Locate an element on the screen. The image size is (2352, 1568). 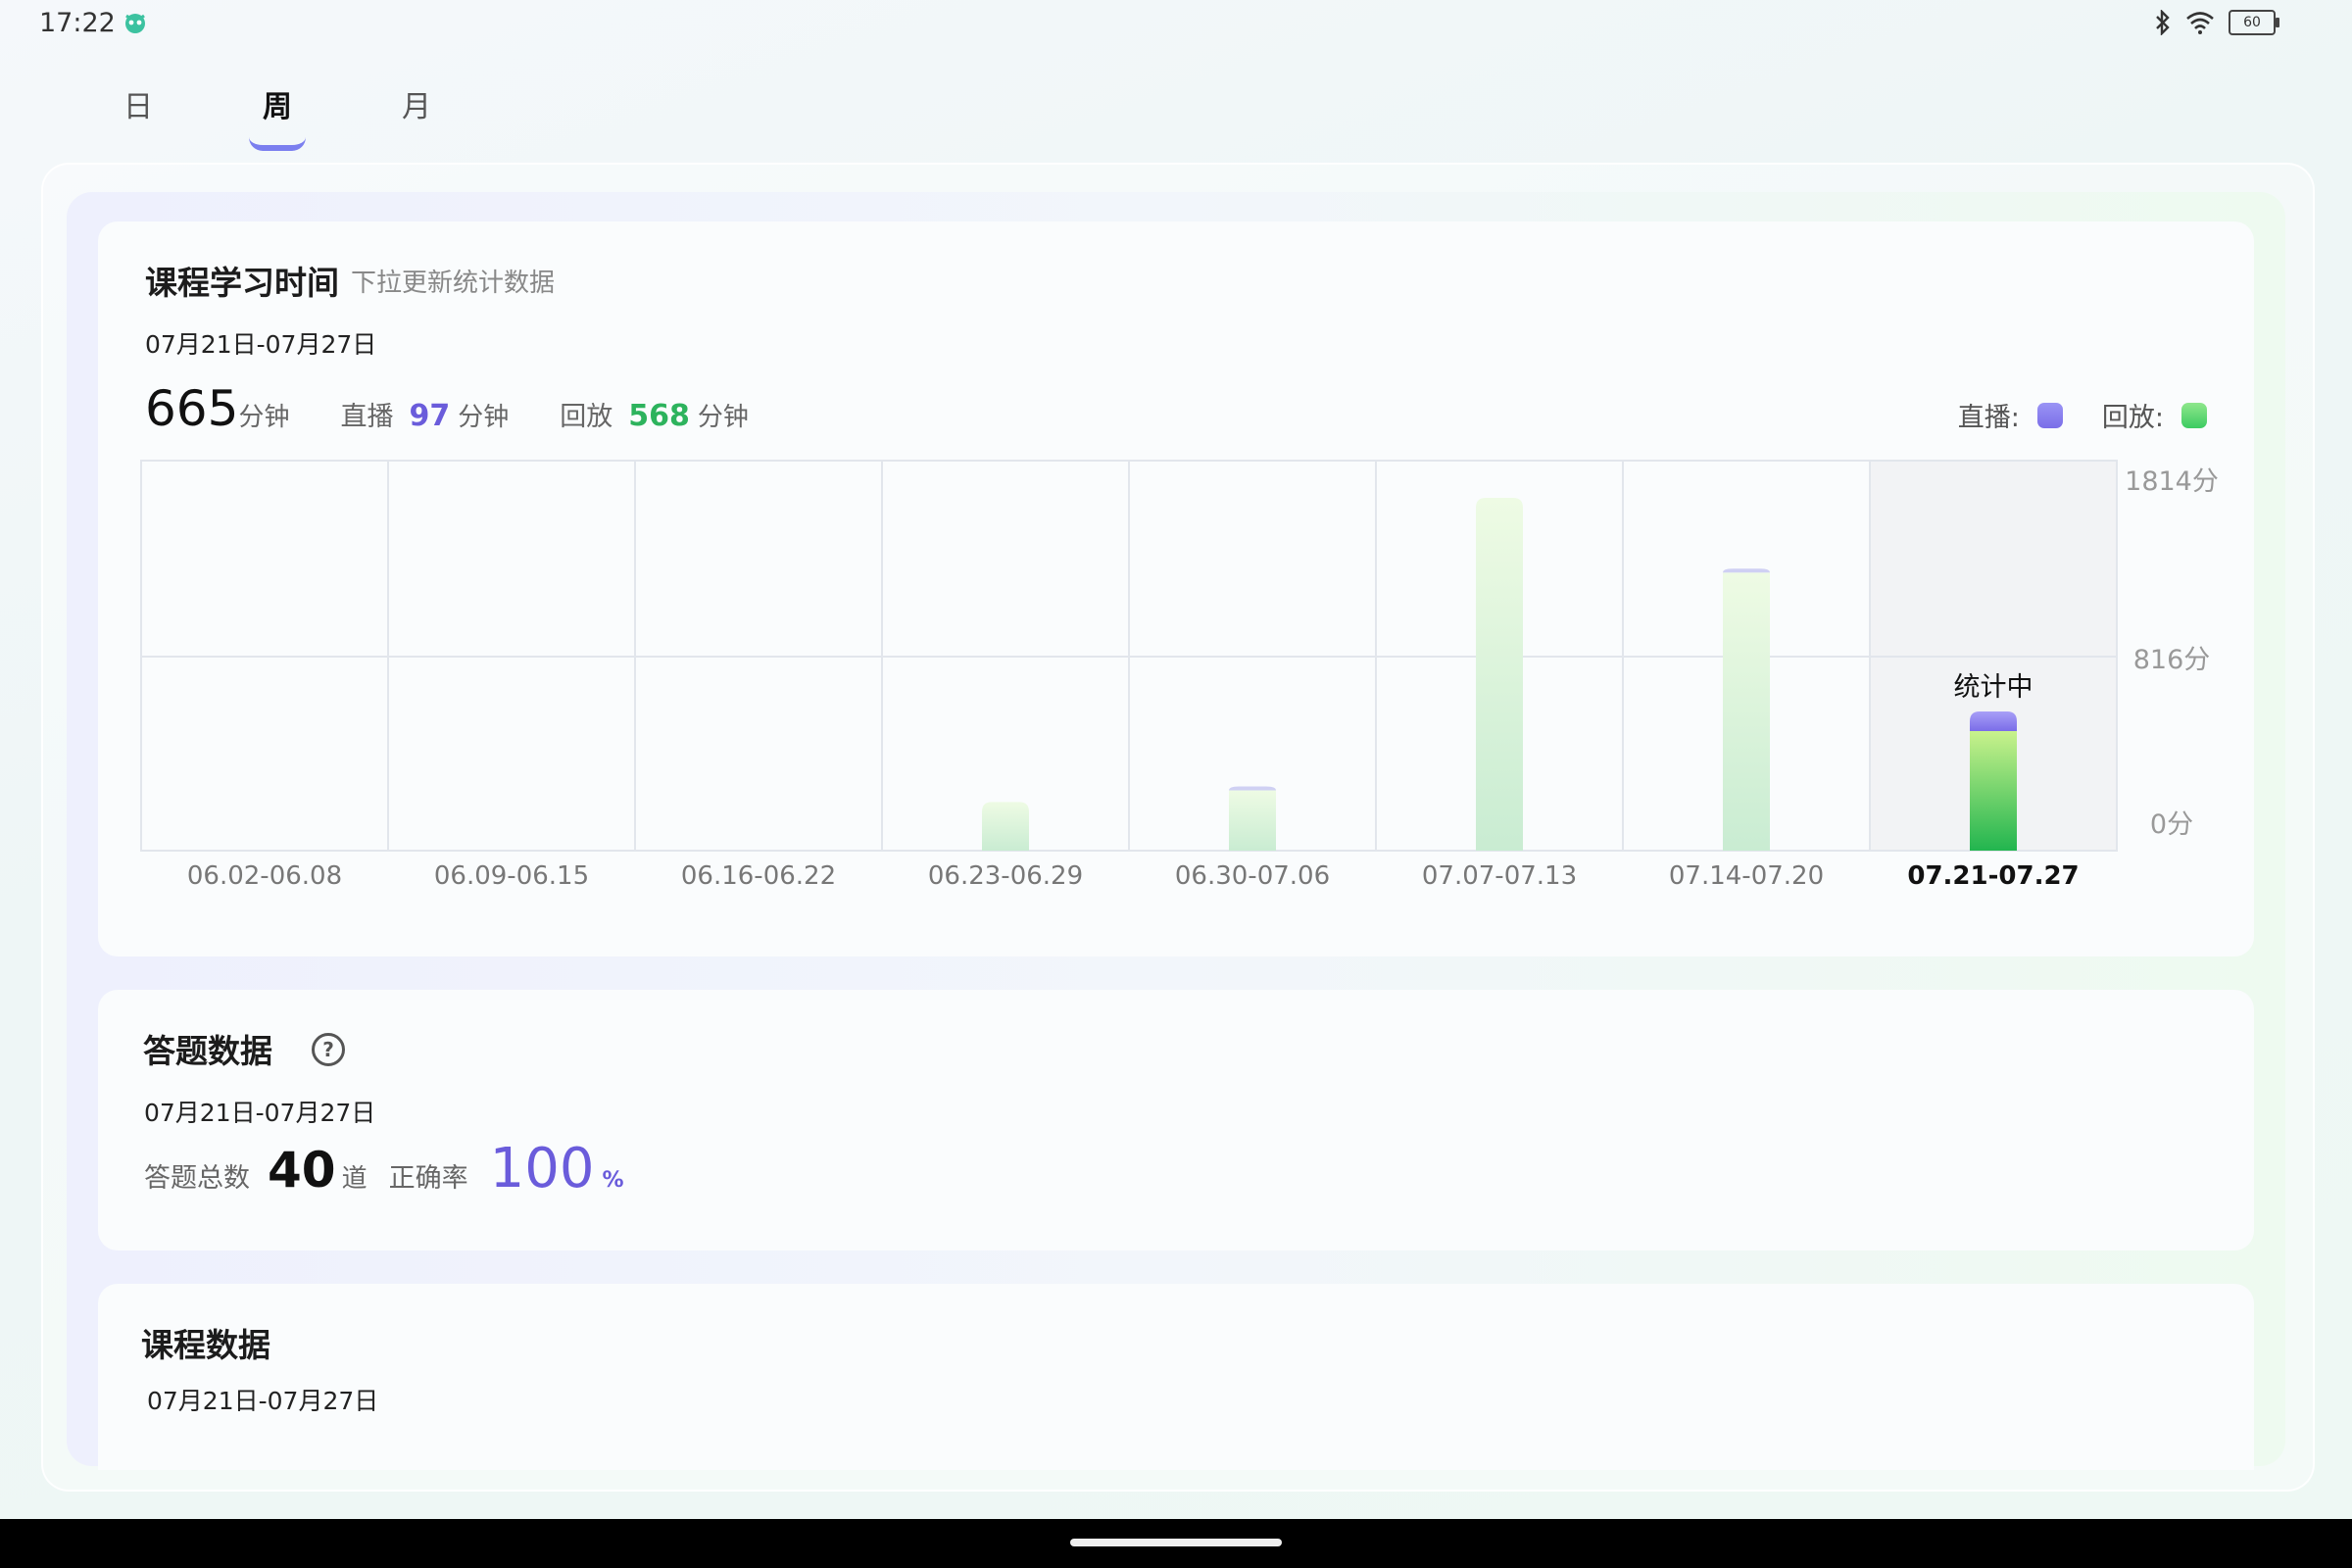
x-tick-label: 06.09-06.15 is located at coordinates (511, 876).